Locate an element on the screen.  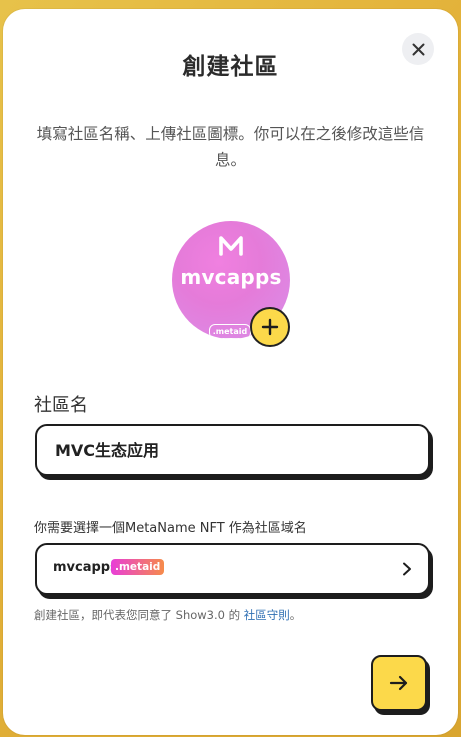
selected-nft-tag: .metaid is located at coordinates (138, 567).